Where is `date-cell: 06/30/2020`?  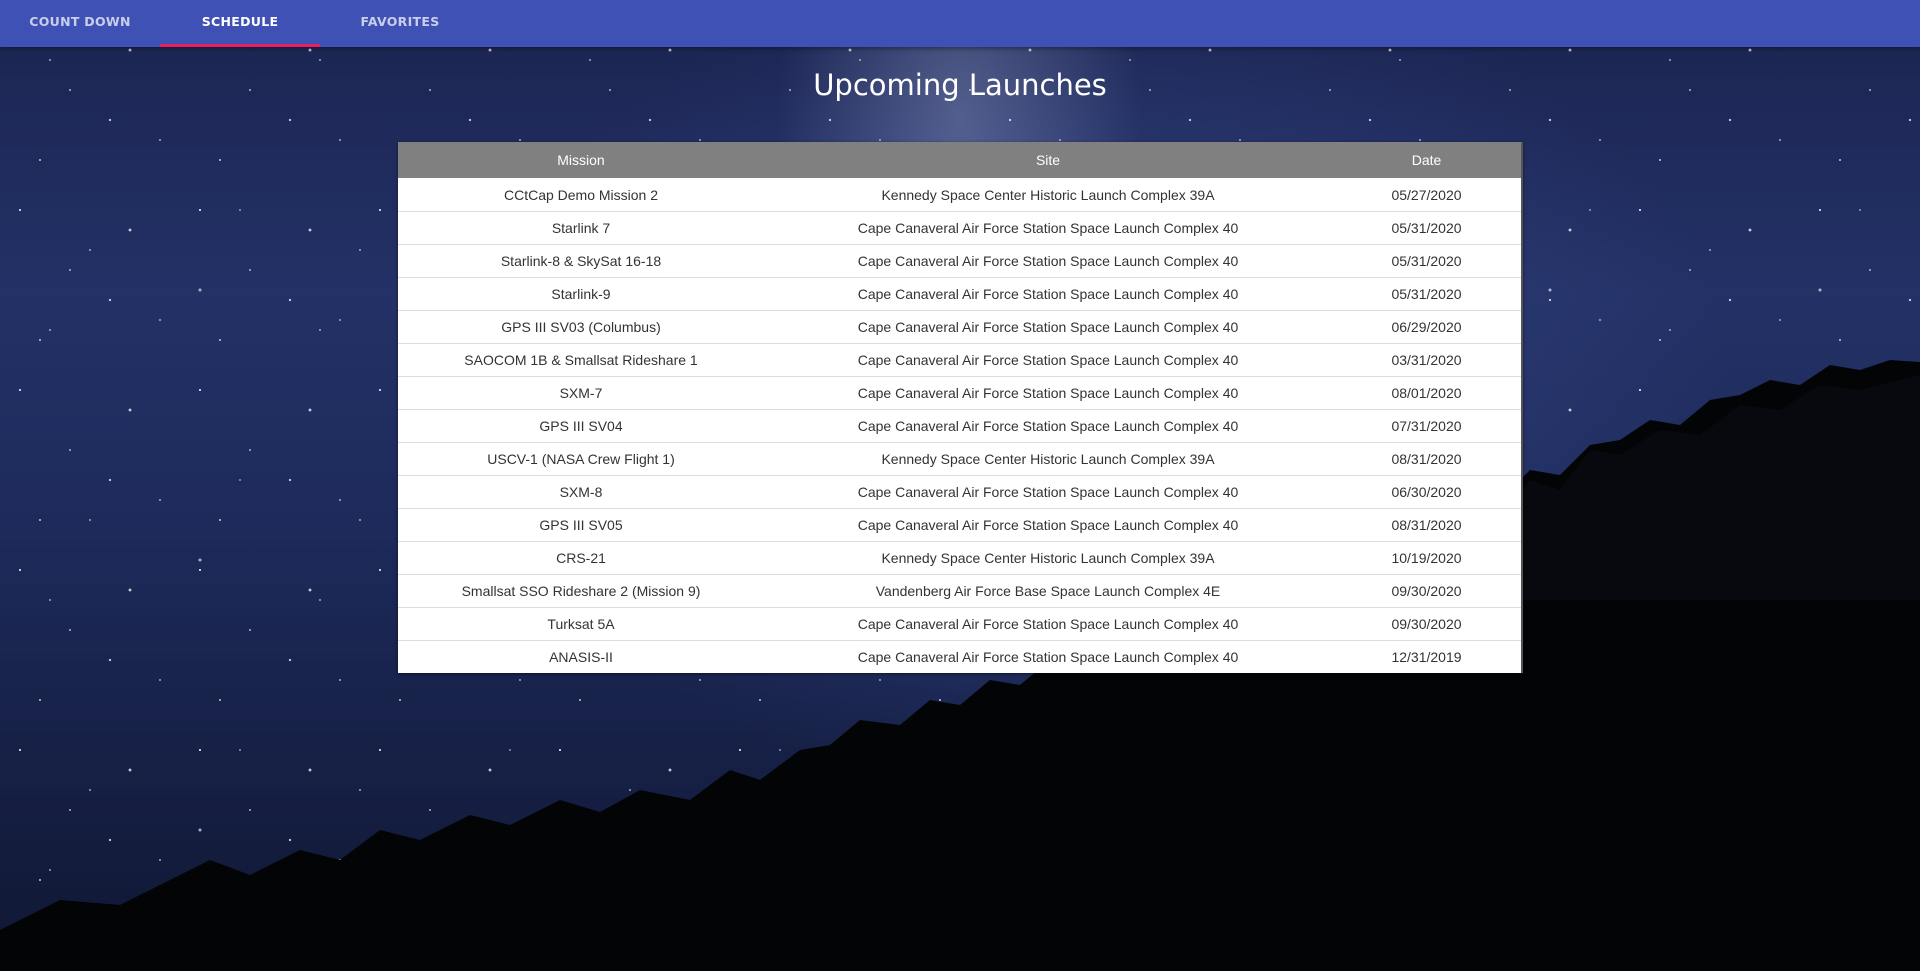 date-cell: 06/30/2020 is located at coordinates (1426, 492).